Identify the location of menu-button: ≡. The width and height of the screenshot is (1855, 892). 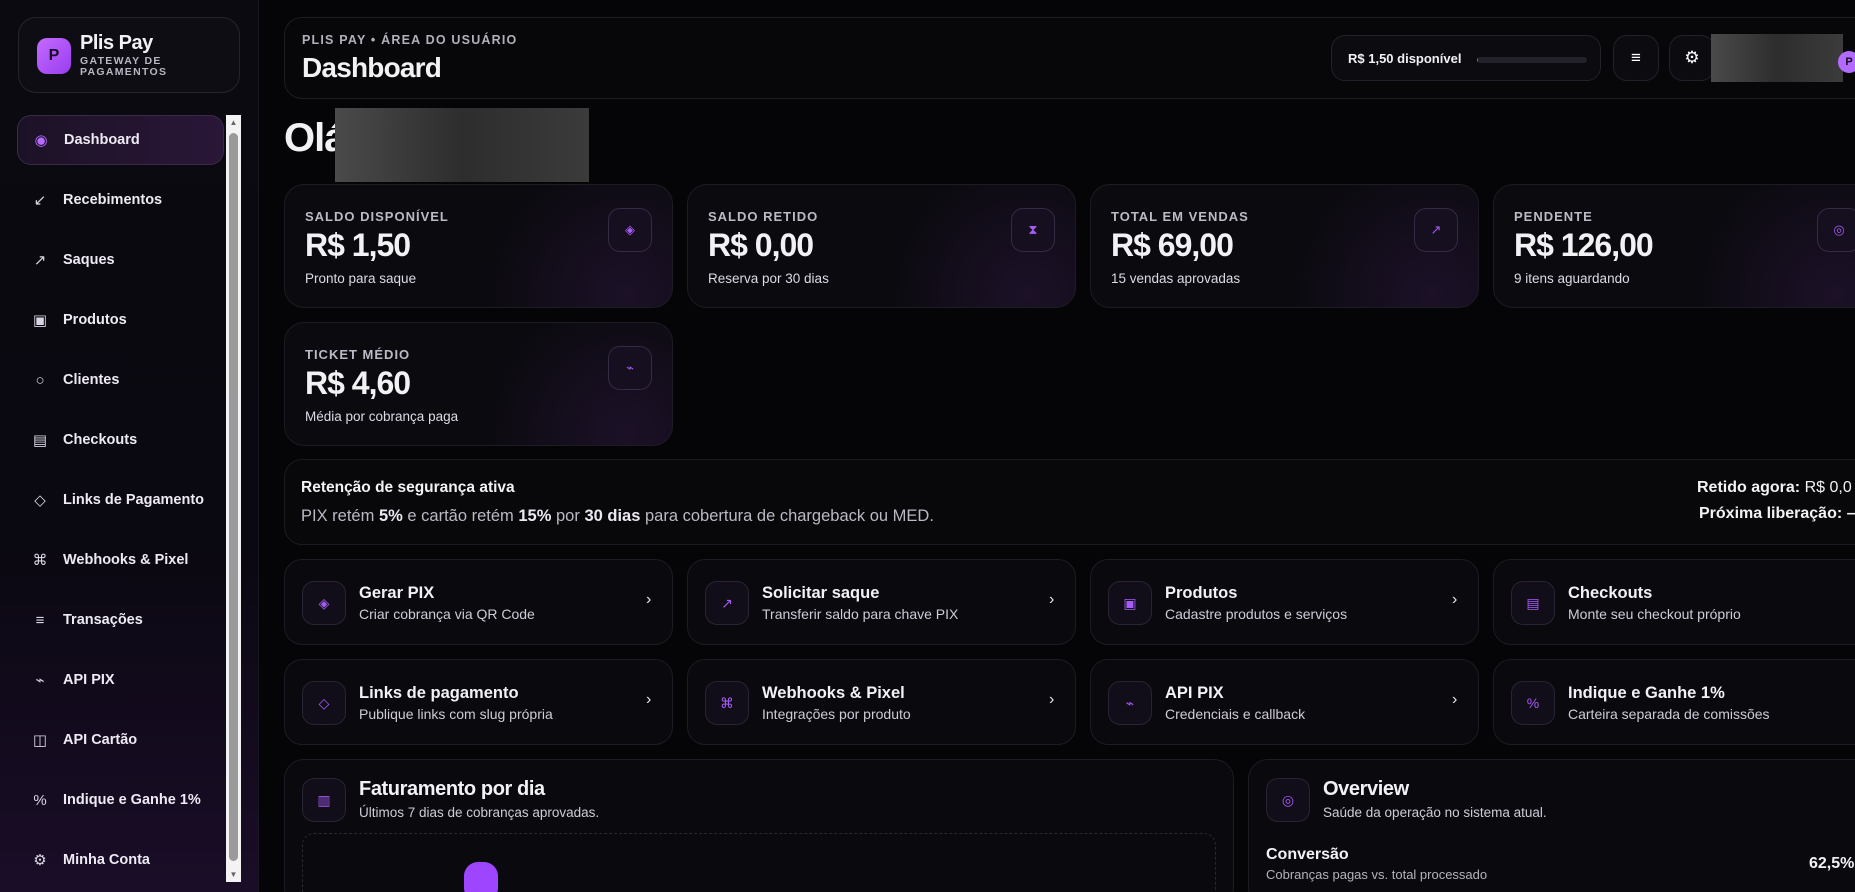
(1636, 58).